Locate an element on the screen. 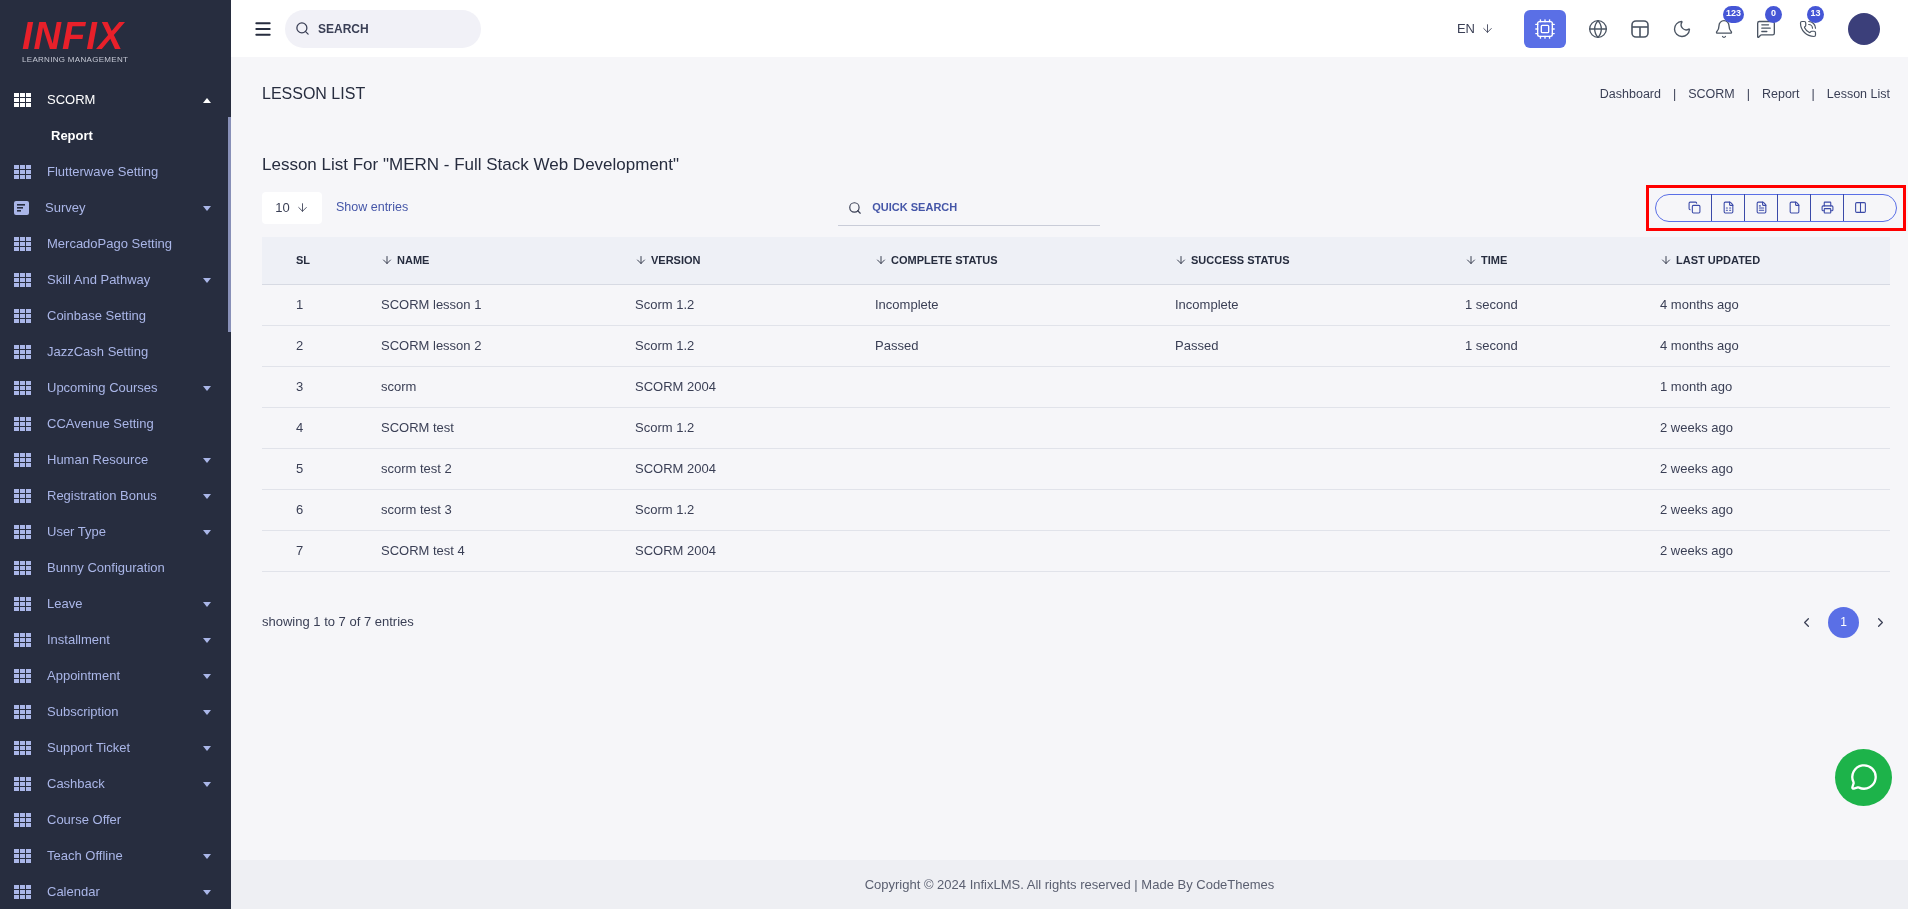  sidebar-item: Cashback is located at coordinates (115, 784).